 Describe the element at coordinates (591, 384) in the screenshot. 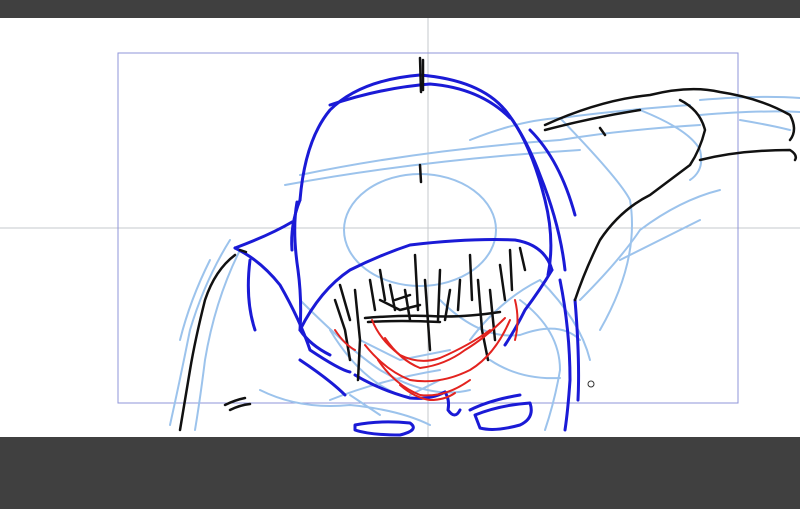

I see `brush-cursor-icon` at that location.